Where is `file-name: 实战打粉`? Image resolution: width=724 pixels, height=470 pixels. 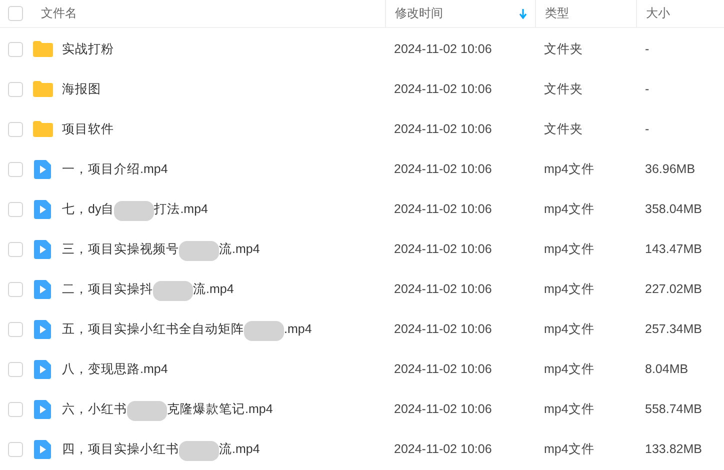 file-name: 实战打粉 is located at coordinates (88, 49).